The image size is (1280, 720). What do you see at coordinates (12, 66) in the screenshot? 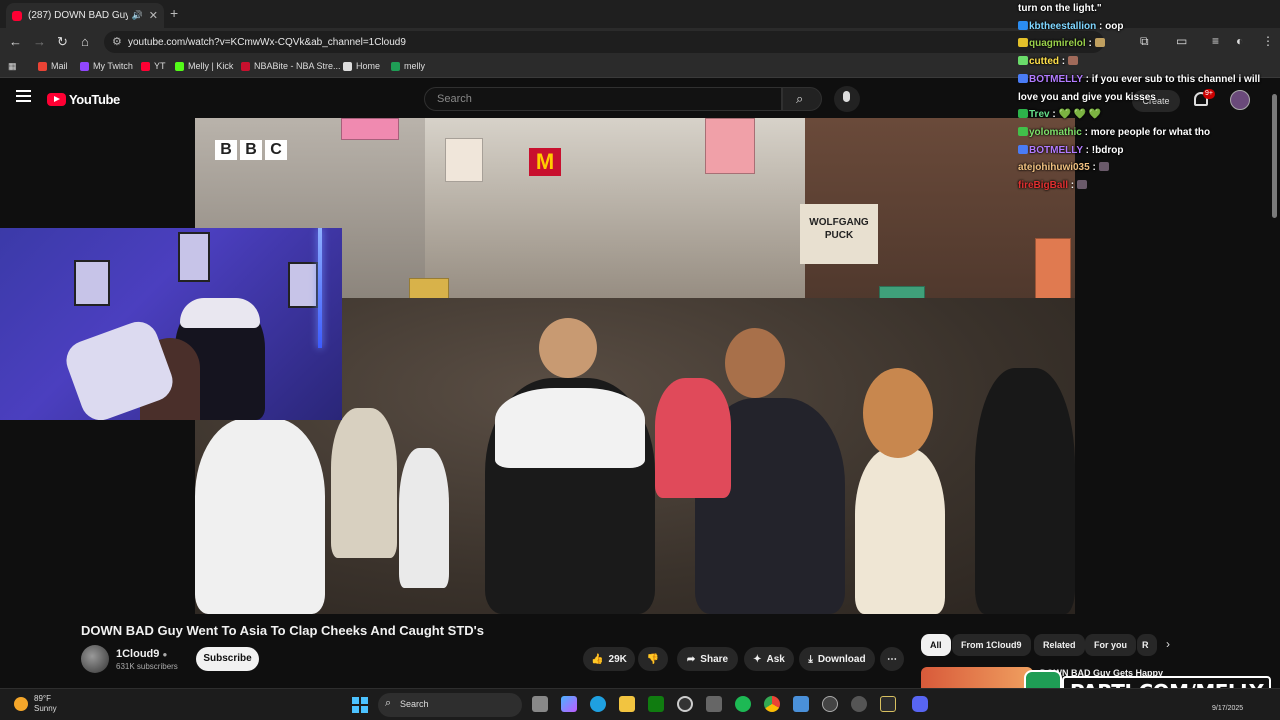
I see `apps-grid-icon: ▦` at bounding box center [12, 66].